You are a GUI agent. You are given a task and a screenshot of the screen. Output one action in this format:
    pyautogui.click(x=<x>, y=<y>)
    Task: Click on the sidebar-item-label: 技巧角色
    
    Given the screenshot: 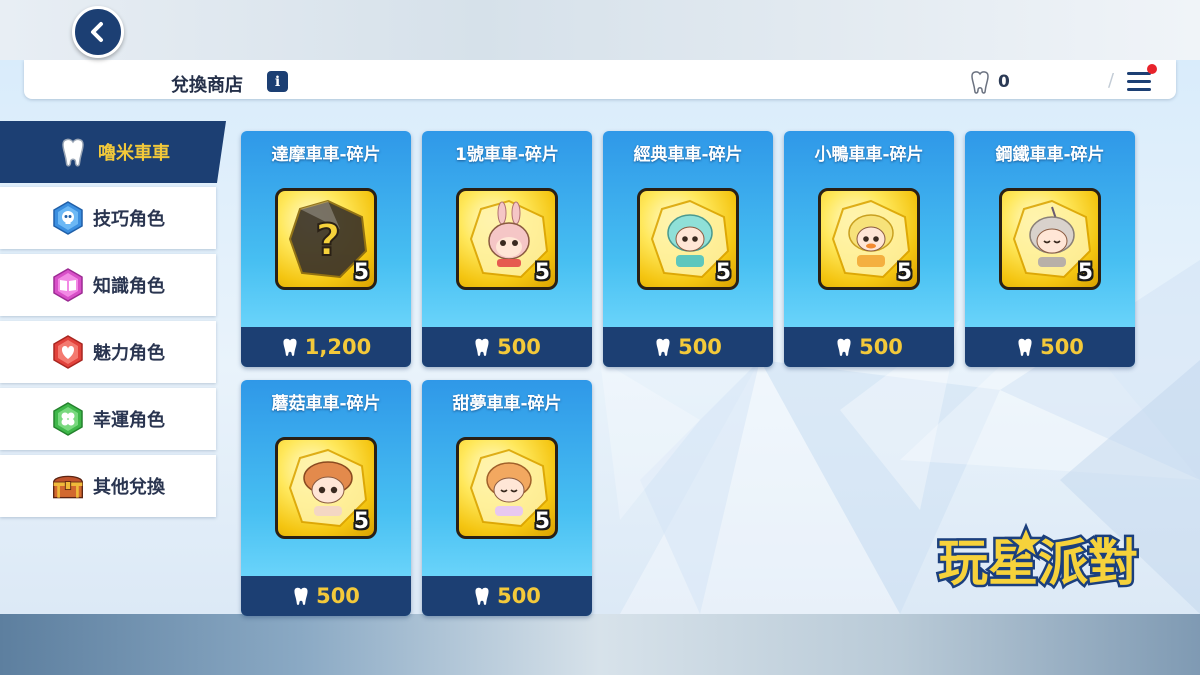 What is the action you would take?
    pyautogui.click(x=129, y=219)
    